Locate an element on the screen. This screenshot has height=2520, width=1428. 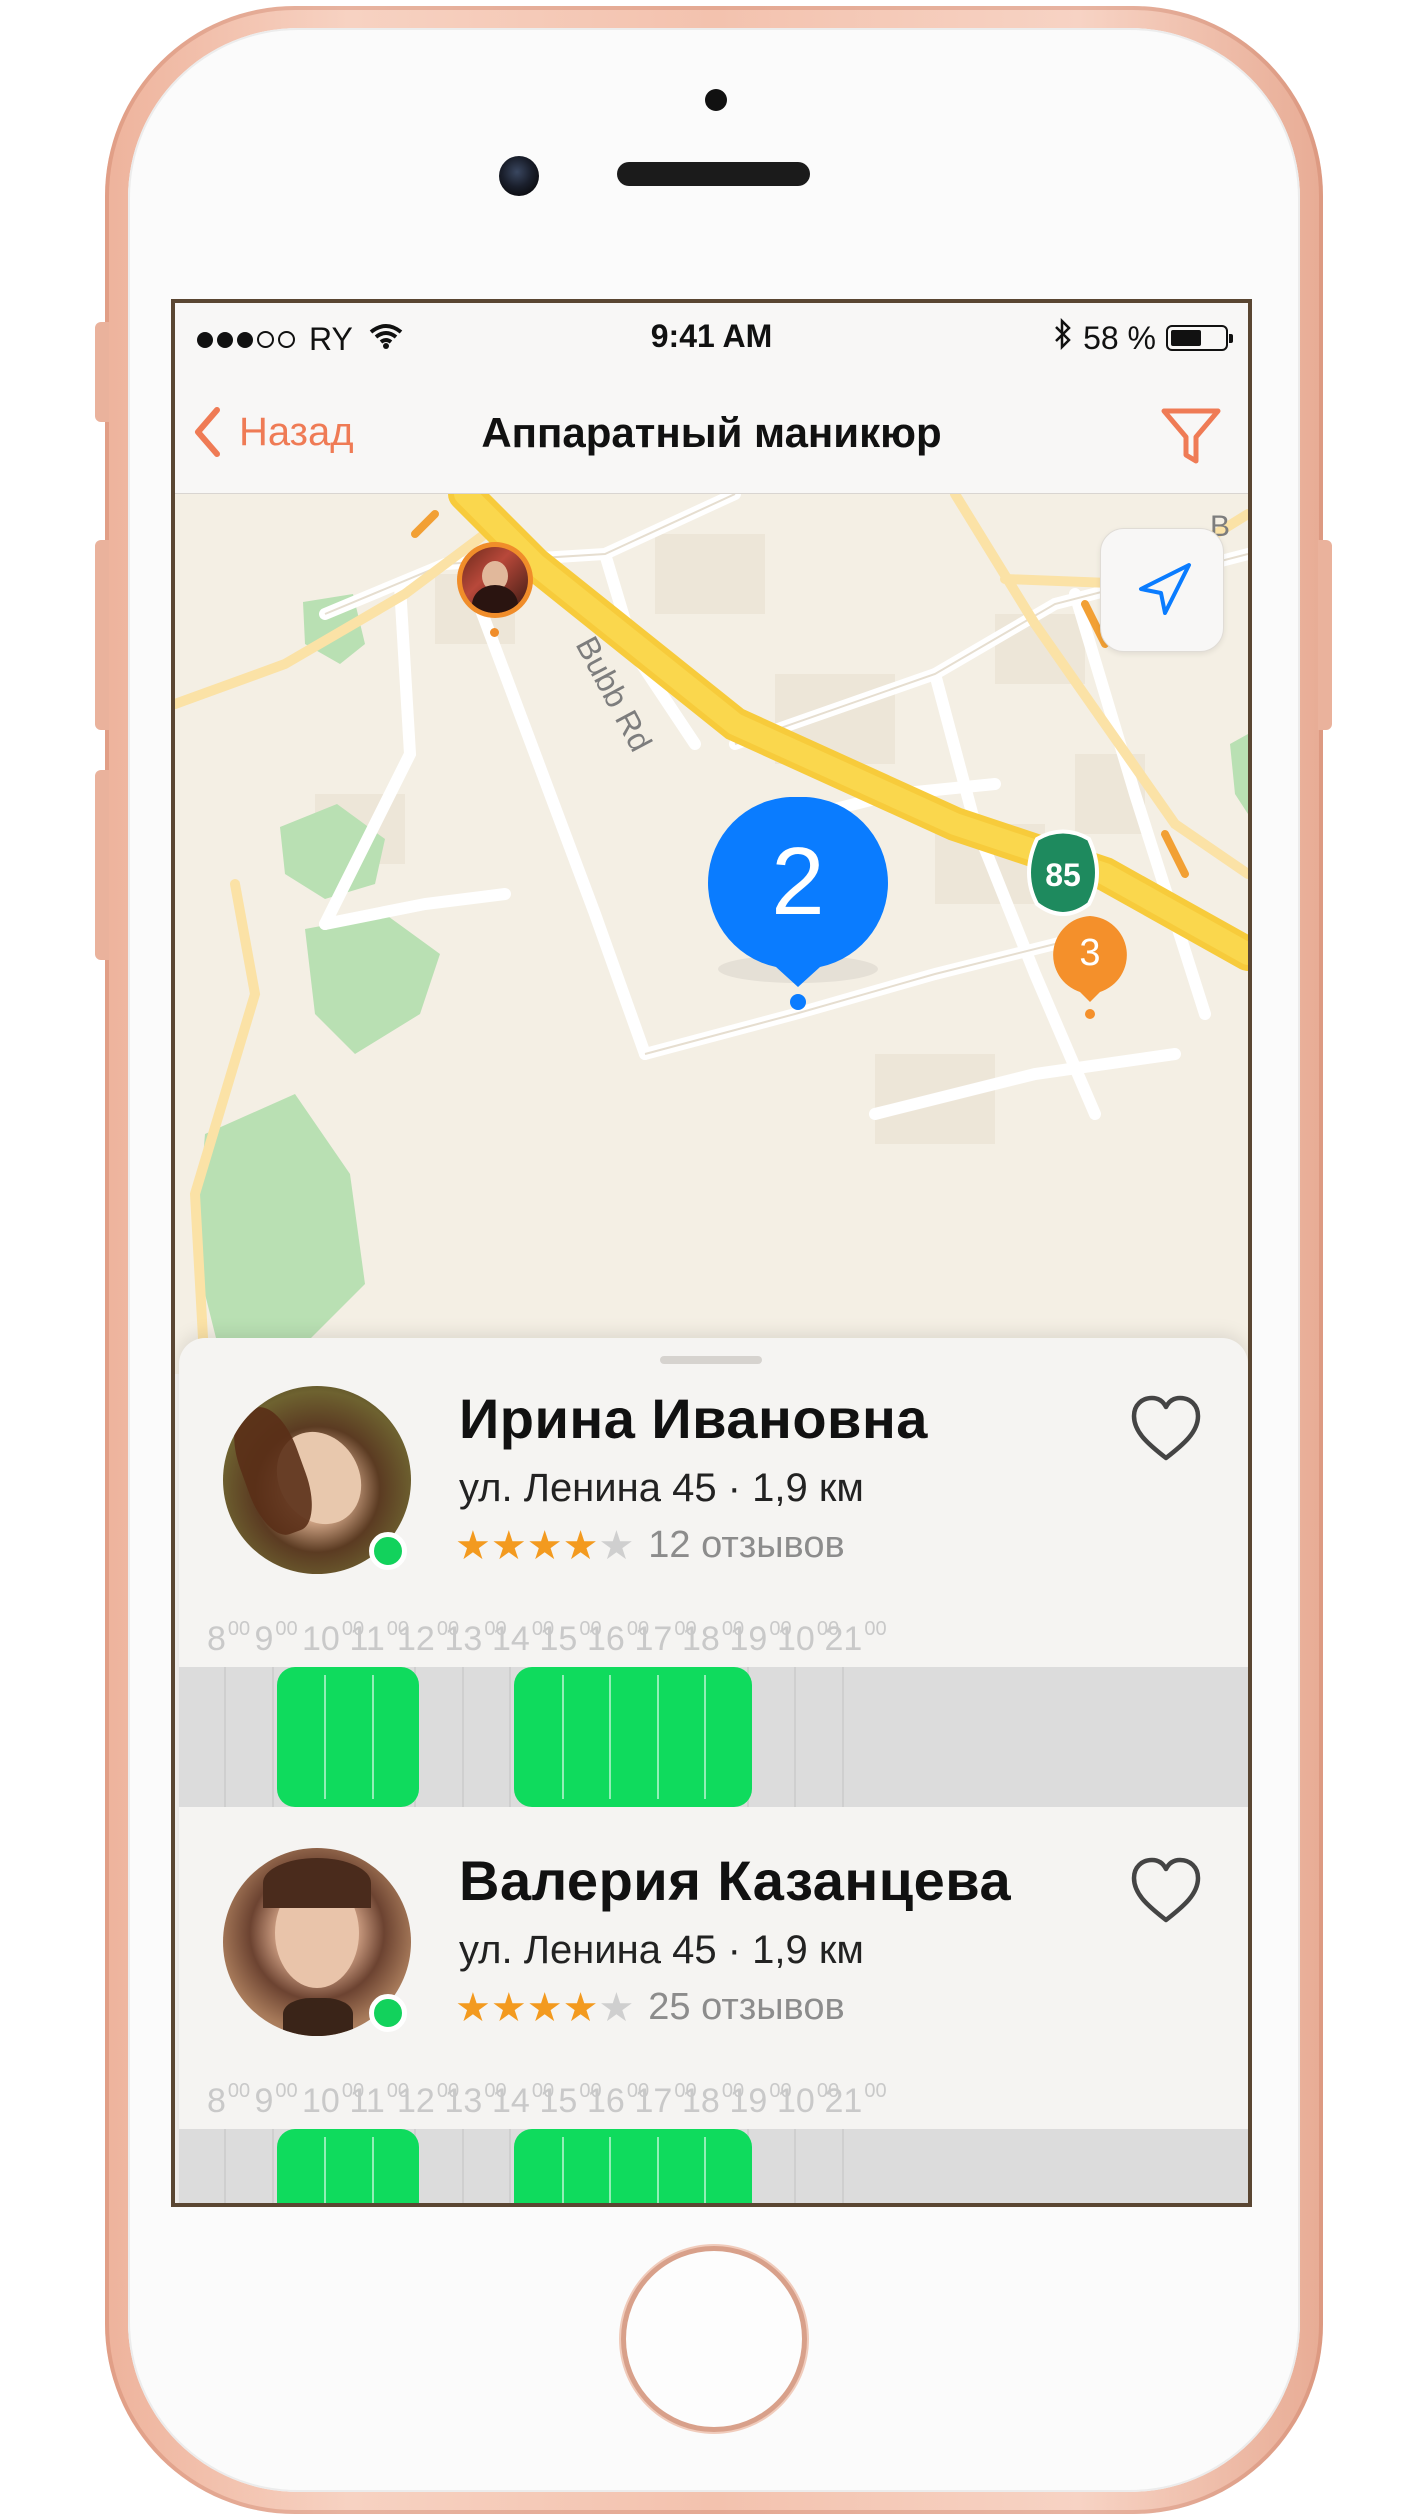
earpiece-speaker is located at coordinates (713, 174).